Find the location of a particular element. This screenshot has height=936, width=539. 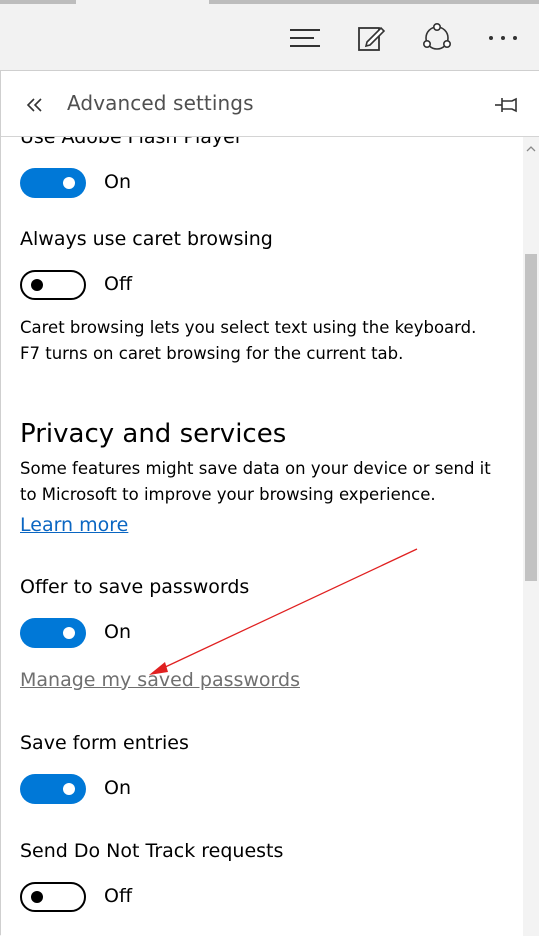

chevron-up-icon is located at coordinates (531, 149).